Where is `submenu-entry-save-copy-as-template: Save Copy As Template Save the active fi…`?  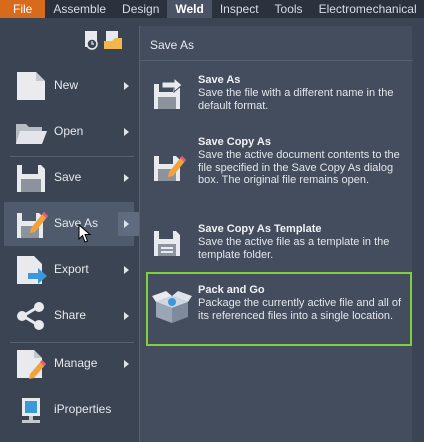 submenu-entry-save-copy-as-template: Save Copy As Template Save the active fi… is located at coordinates (279, 245).